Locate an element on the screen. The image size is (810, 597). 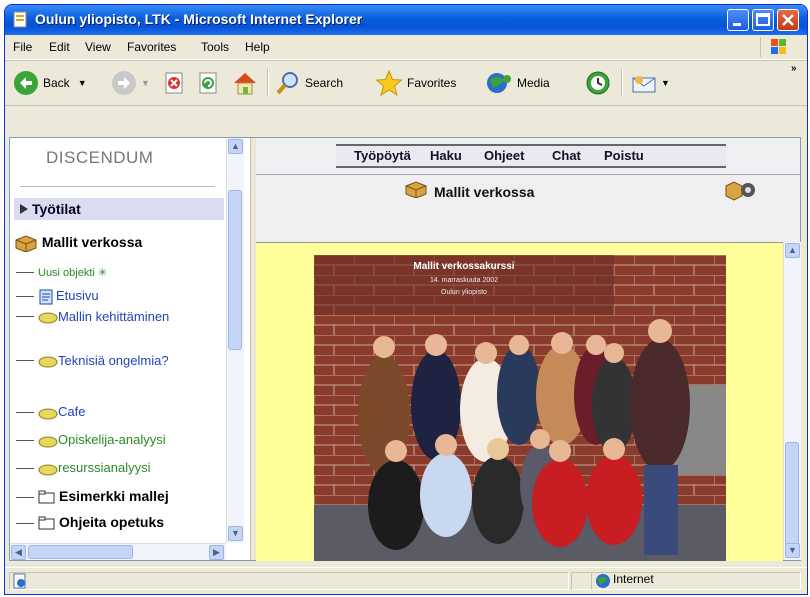
menu-bar: File Edit View Favorites Tools Help is located at coordinates (406, 47).